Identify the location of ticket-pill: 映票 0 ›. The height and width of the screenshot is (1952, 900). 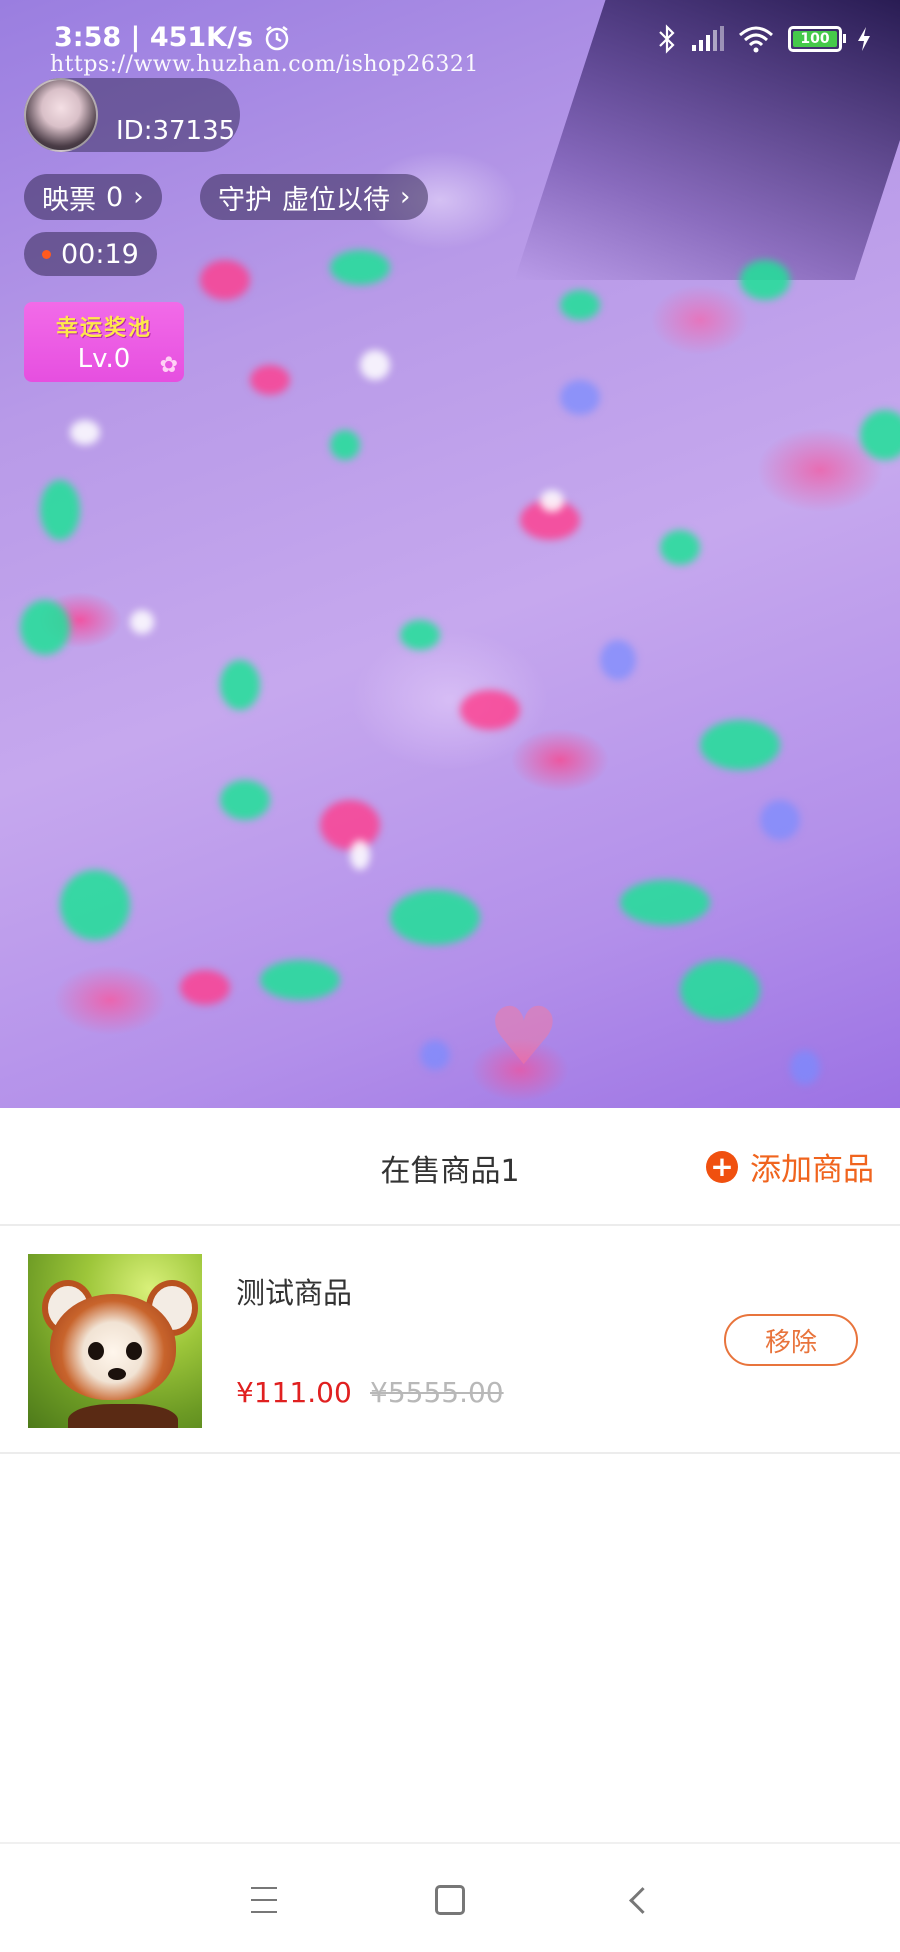
(93, 197).